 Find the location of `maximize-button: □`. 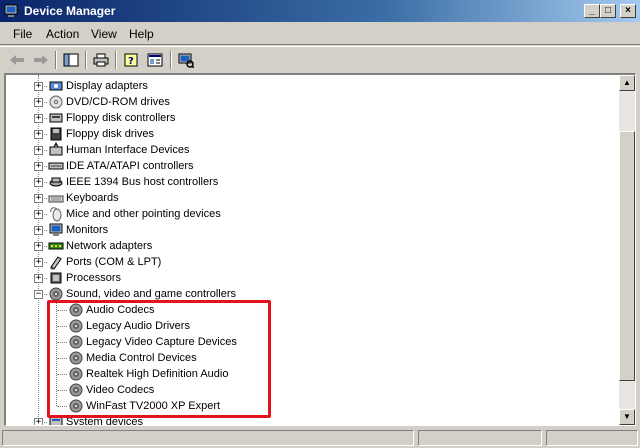

maximize-button: □ is located at coordinates (608, 11).